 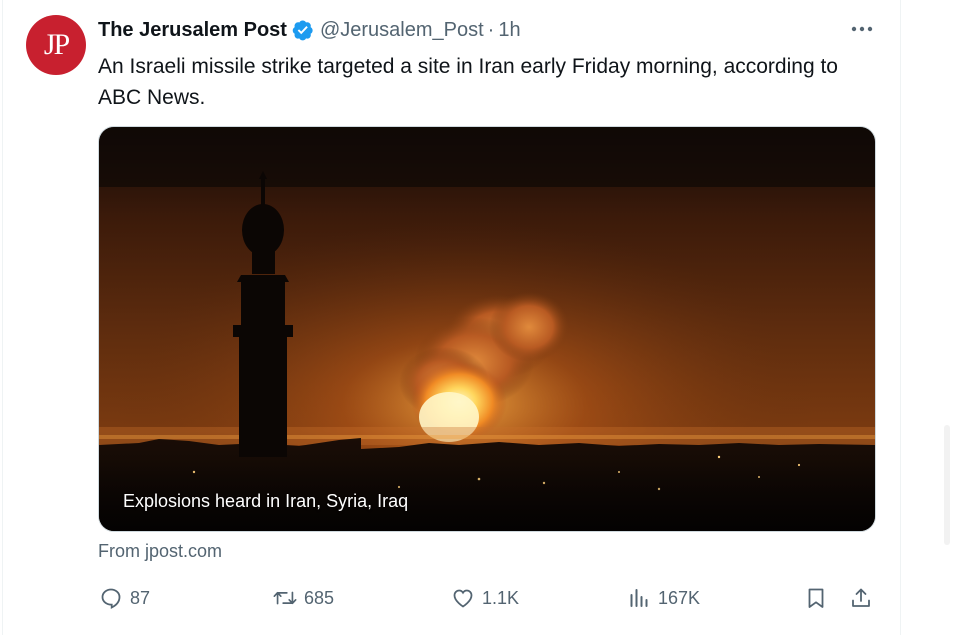 I want to click on like-button: 1.1K, so click(x=484, y=598).